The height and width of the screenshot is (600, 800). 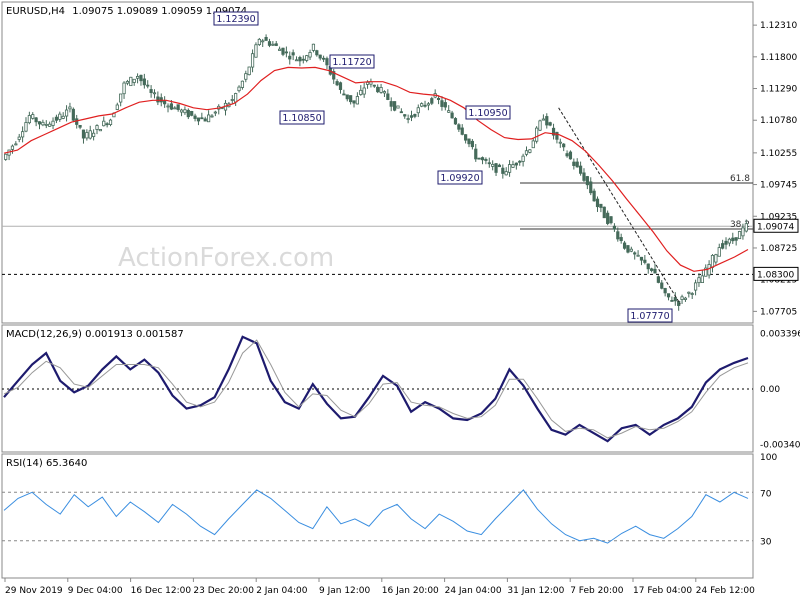 What do you see at coordinates (662, 591) in the screenshot?
I see `x-tick-label: 17 Feb 04:00` at bounding box center [662, 591].